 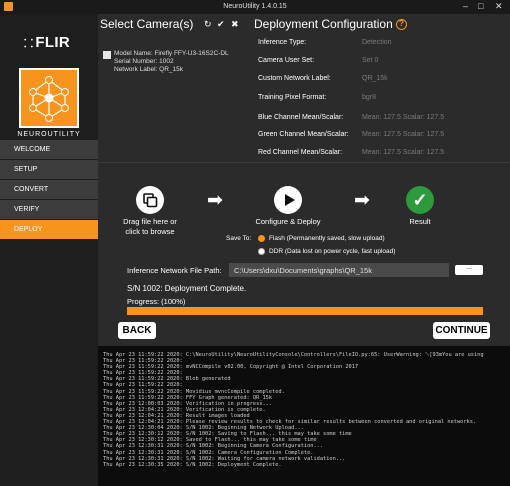 I want to click on camera-serial: Serial Number: 1002, so click(x=144, y=61).